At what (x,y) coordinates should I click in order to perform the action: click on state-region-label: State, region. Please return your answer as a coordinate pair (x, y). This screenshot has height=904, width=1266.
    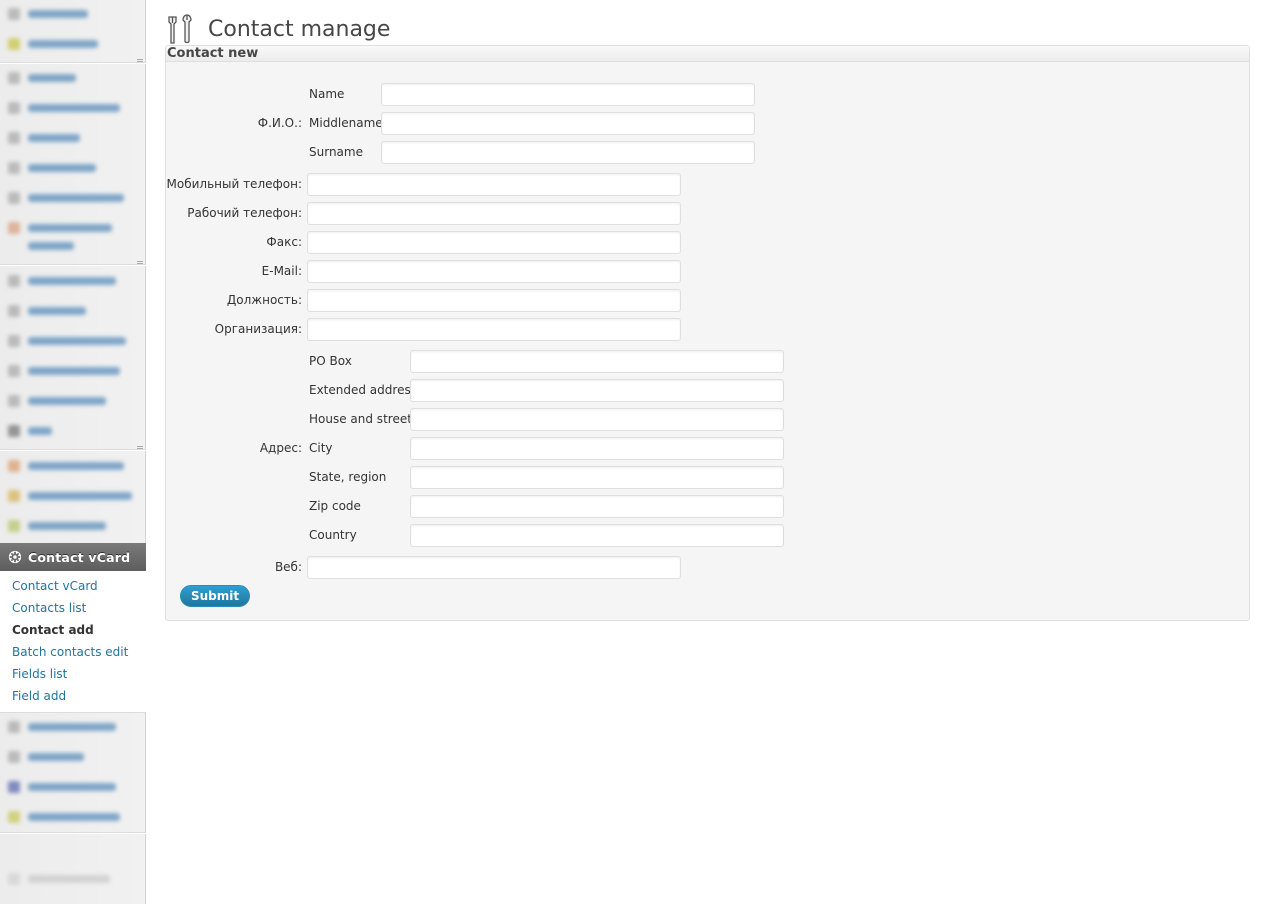
    Looking at the image, I should click on (348, 477).